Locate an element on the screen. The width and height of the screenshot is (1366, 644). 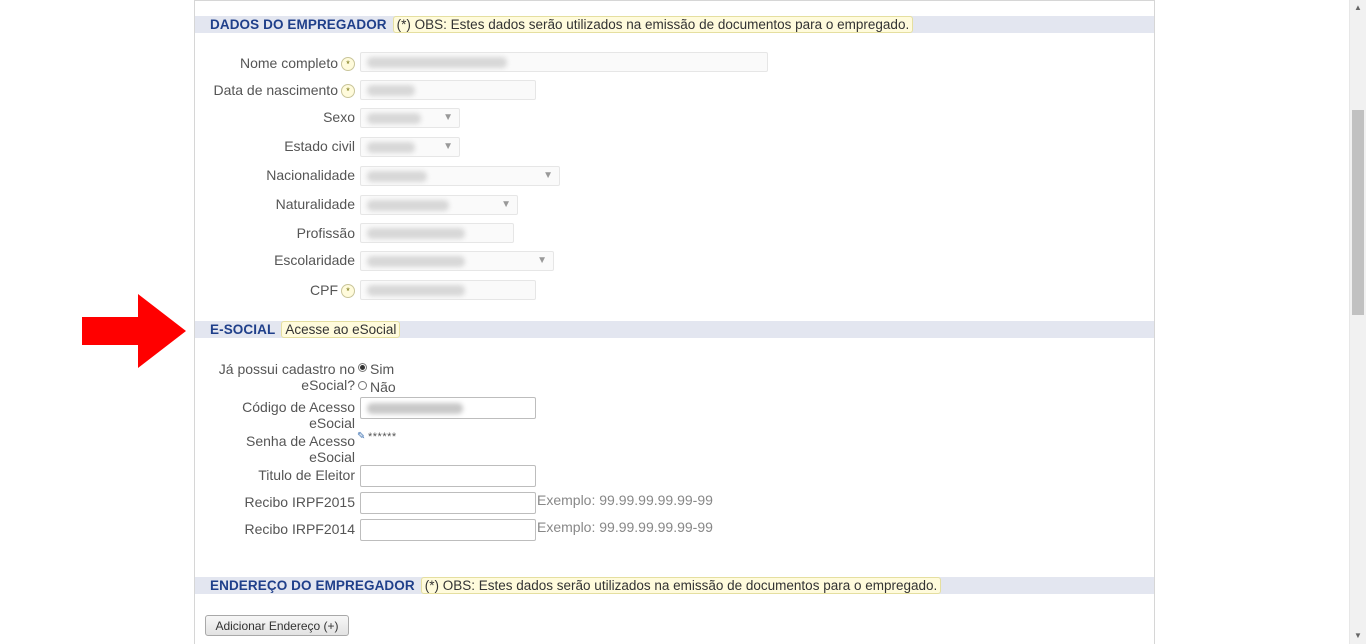
irpf2014-example: Exemplo: 99.99.99.99.99-99 is located at coordinates (625, 527).